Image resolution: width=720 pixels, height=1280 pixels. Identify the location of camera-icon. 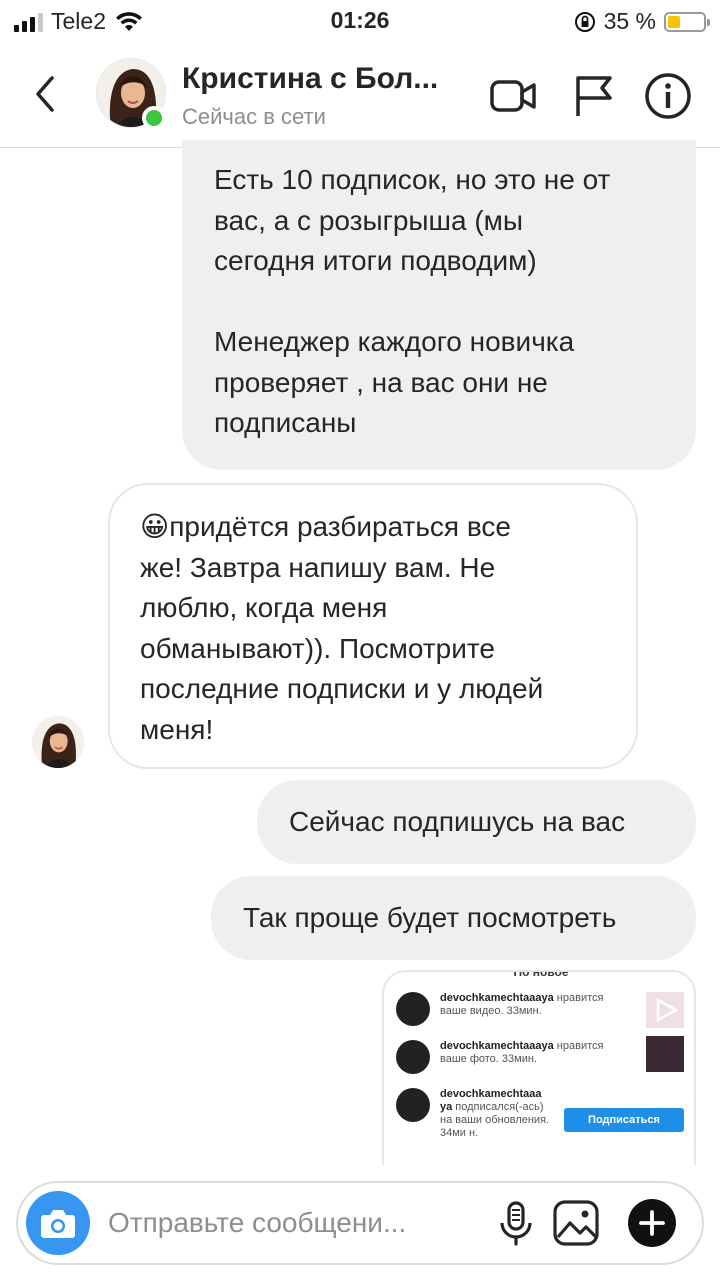
(58, 1224).